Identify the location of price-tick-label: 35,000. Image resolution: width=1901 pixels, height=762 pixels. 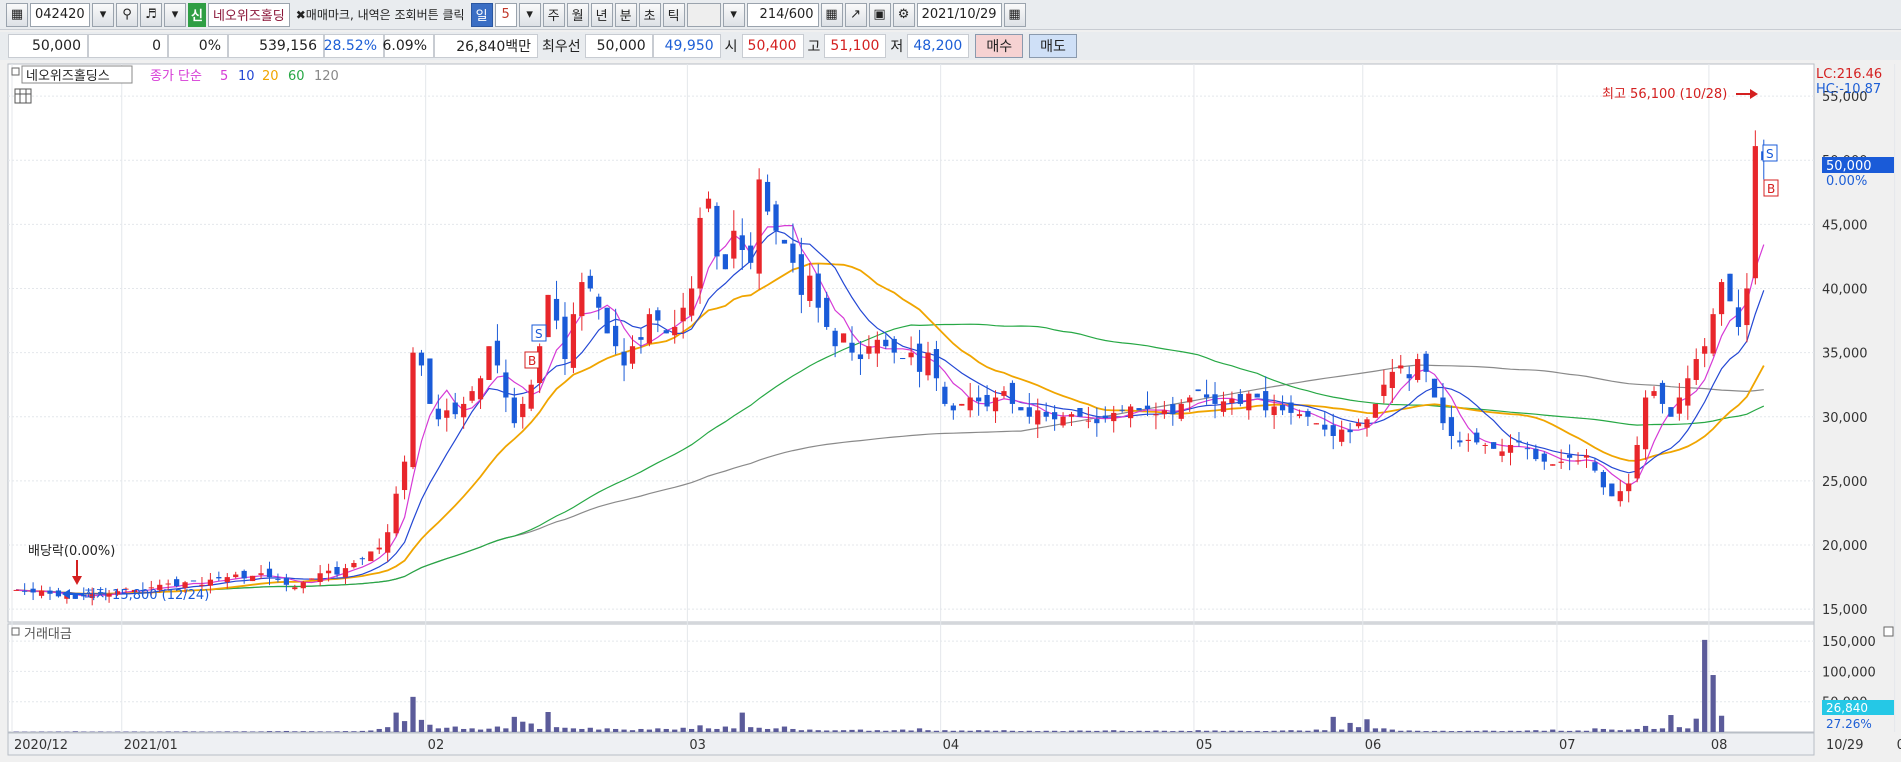
(1845, 354).